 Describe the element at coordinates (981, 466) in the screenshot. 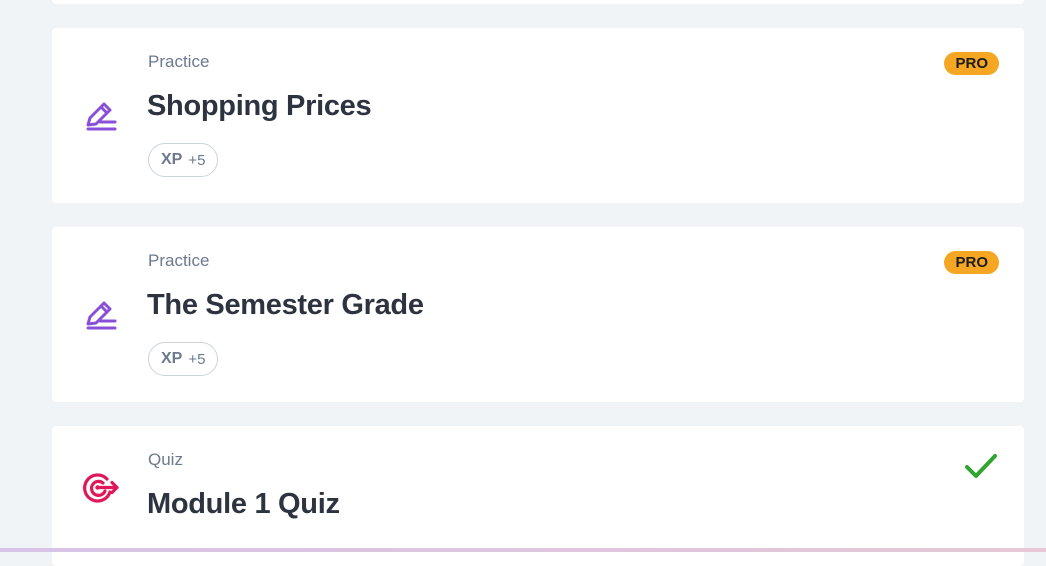

I see `completed-check-icon` at that location.